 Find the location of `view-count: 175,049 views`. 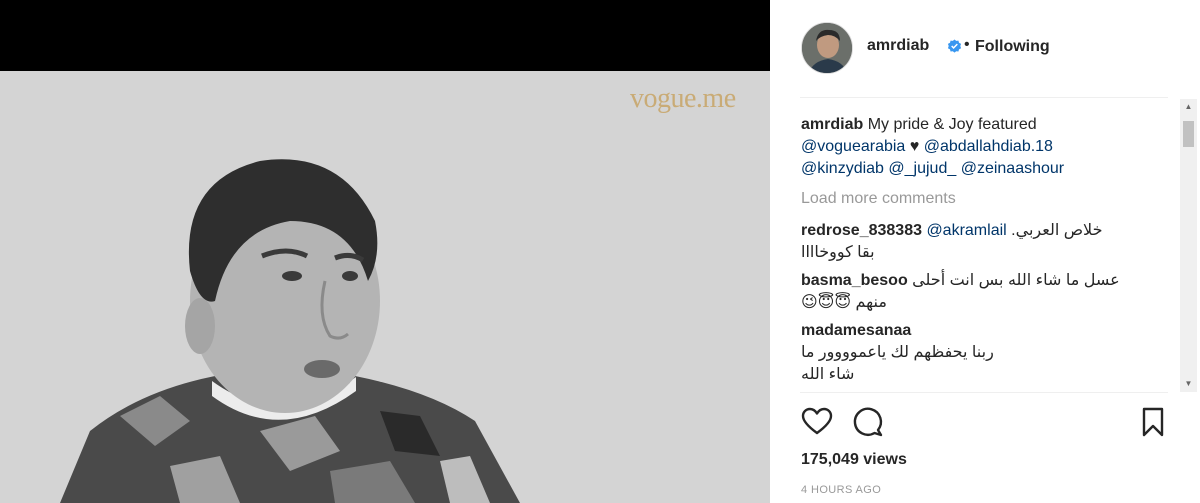

view-count: 175,049 views is located at coordinates (854, 460).